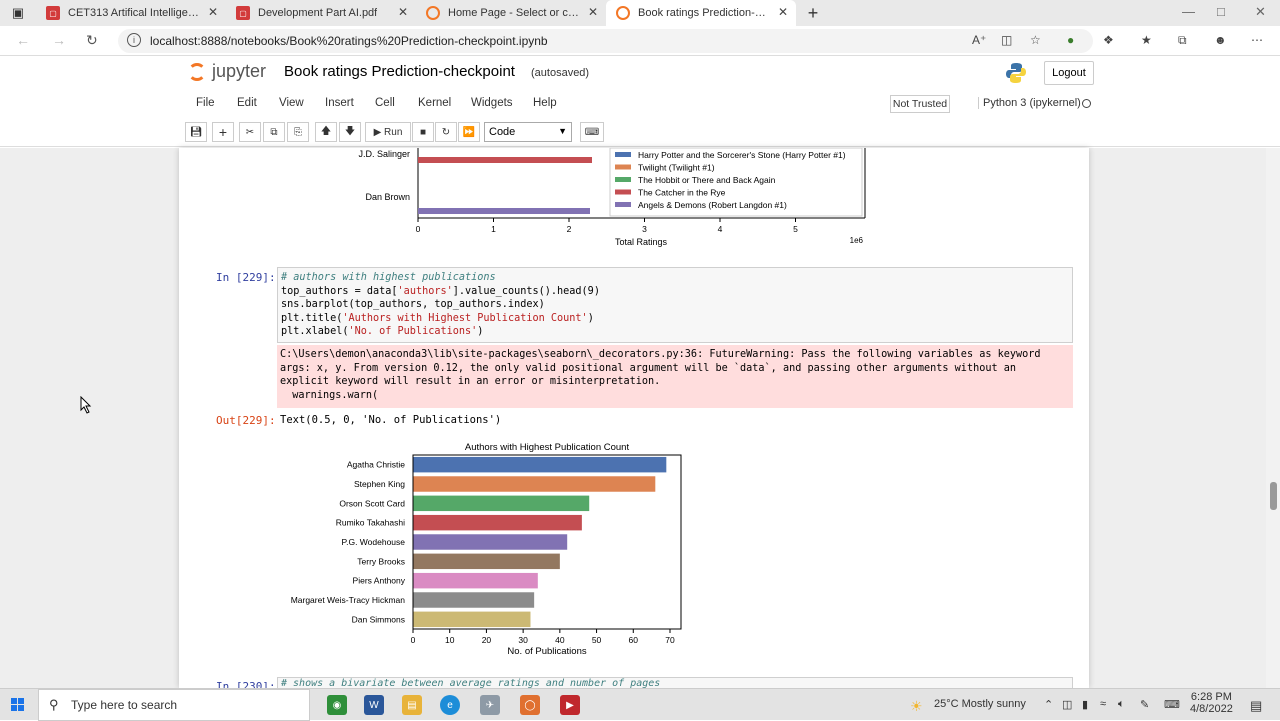 The width and height of the screenshot is (1280, 721). Describe the element at coordinates (590, 318) in the screenshot. I see `code-text: )` at that location.